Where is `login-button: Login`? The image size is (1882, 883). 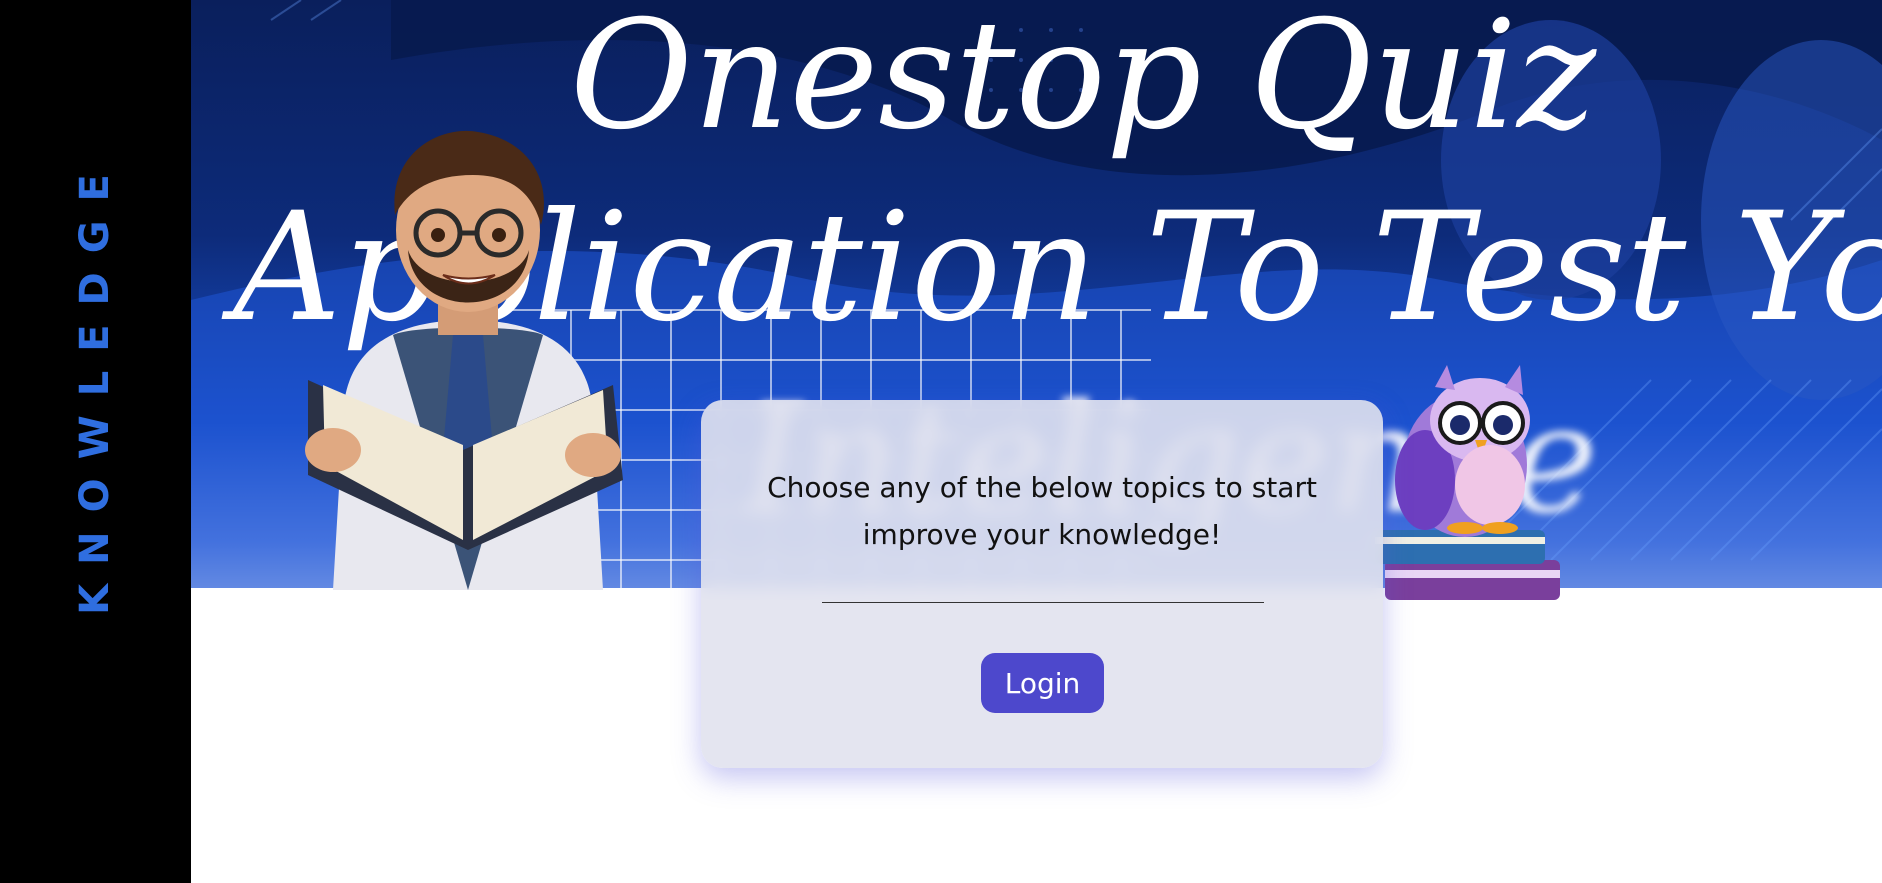
login-button: Login is located at coordinates (1042, 683).